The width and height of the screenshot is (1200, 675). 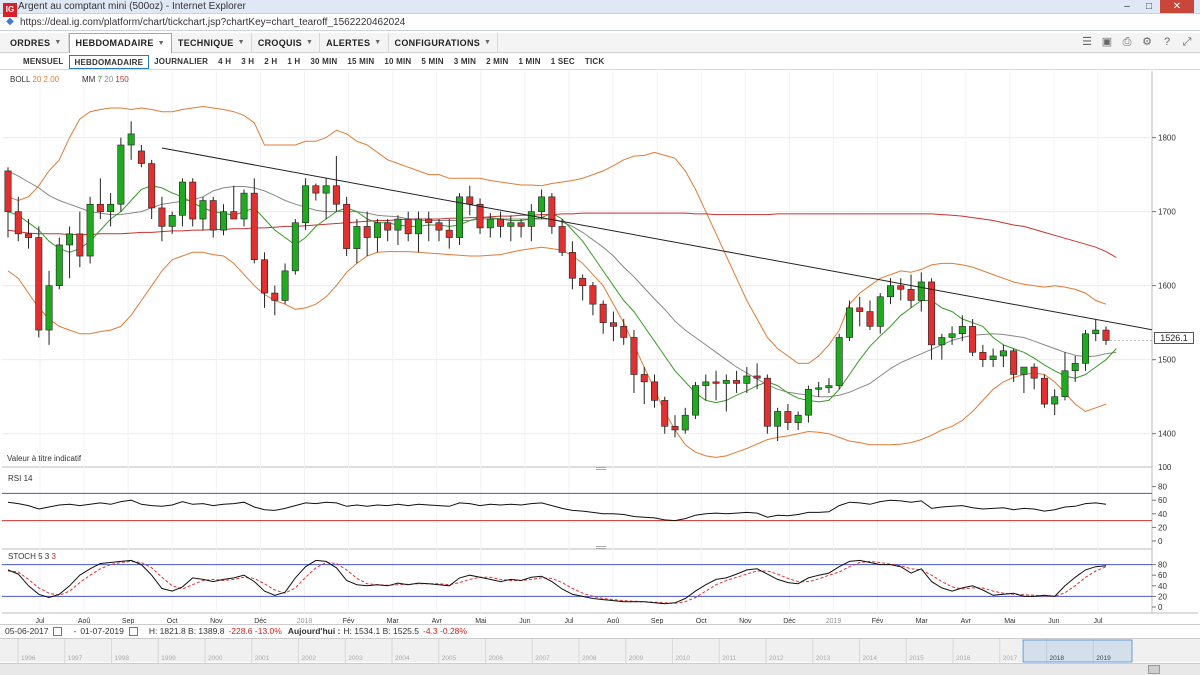 I want to click on gear-icon: ⚙, so click(x=1147, y=42).